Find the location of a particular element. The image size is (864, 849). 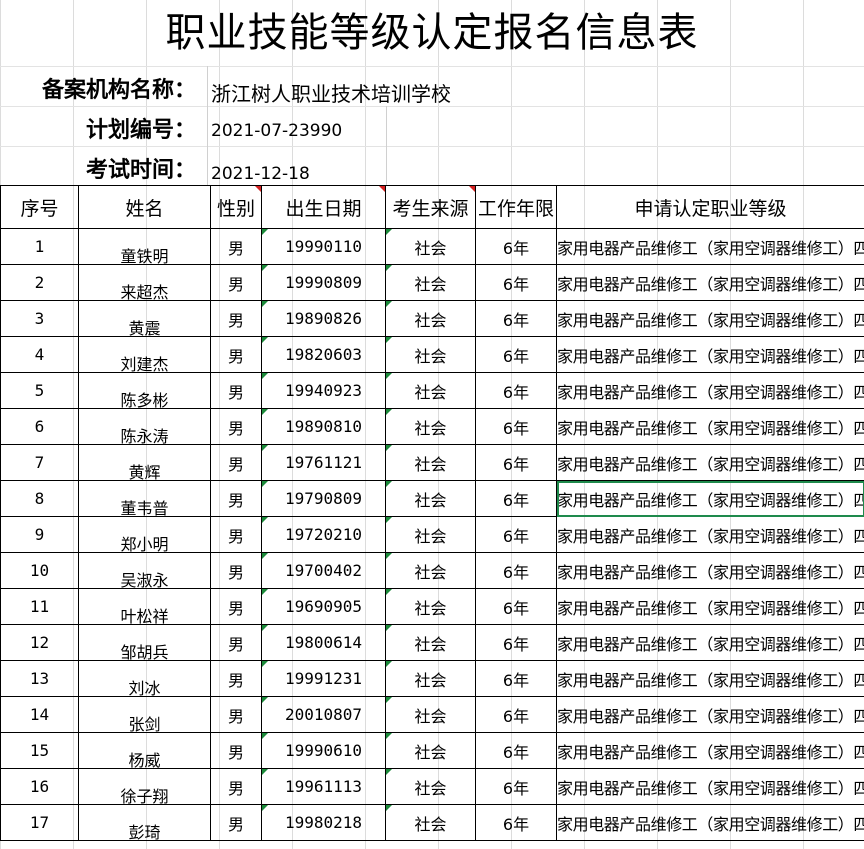

cell-number: 11 is located at coordinates (39, 606).